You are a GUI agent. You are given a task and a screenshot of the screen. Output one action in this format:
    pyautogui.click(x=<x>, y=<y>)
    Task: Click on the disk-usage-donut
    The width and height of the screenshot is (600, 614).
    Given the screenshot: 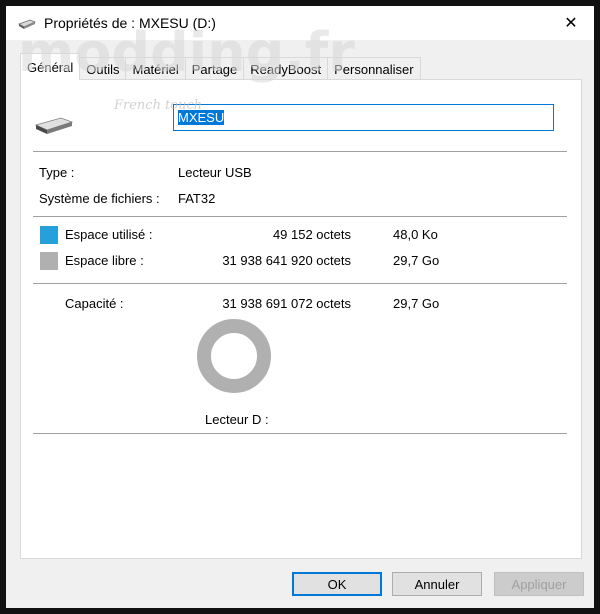 What is the action you would take?
    pyautogui.click(x=234, y=356)
    